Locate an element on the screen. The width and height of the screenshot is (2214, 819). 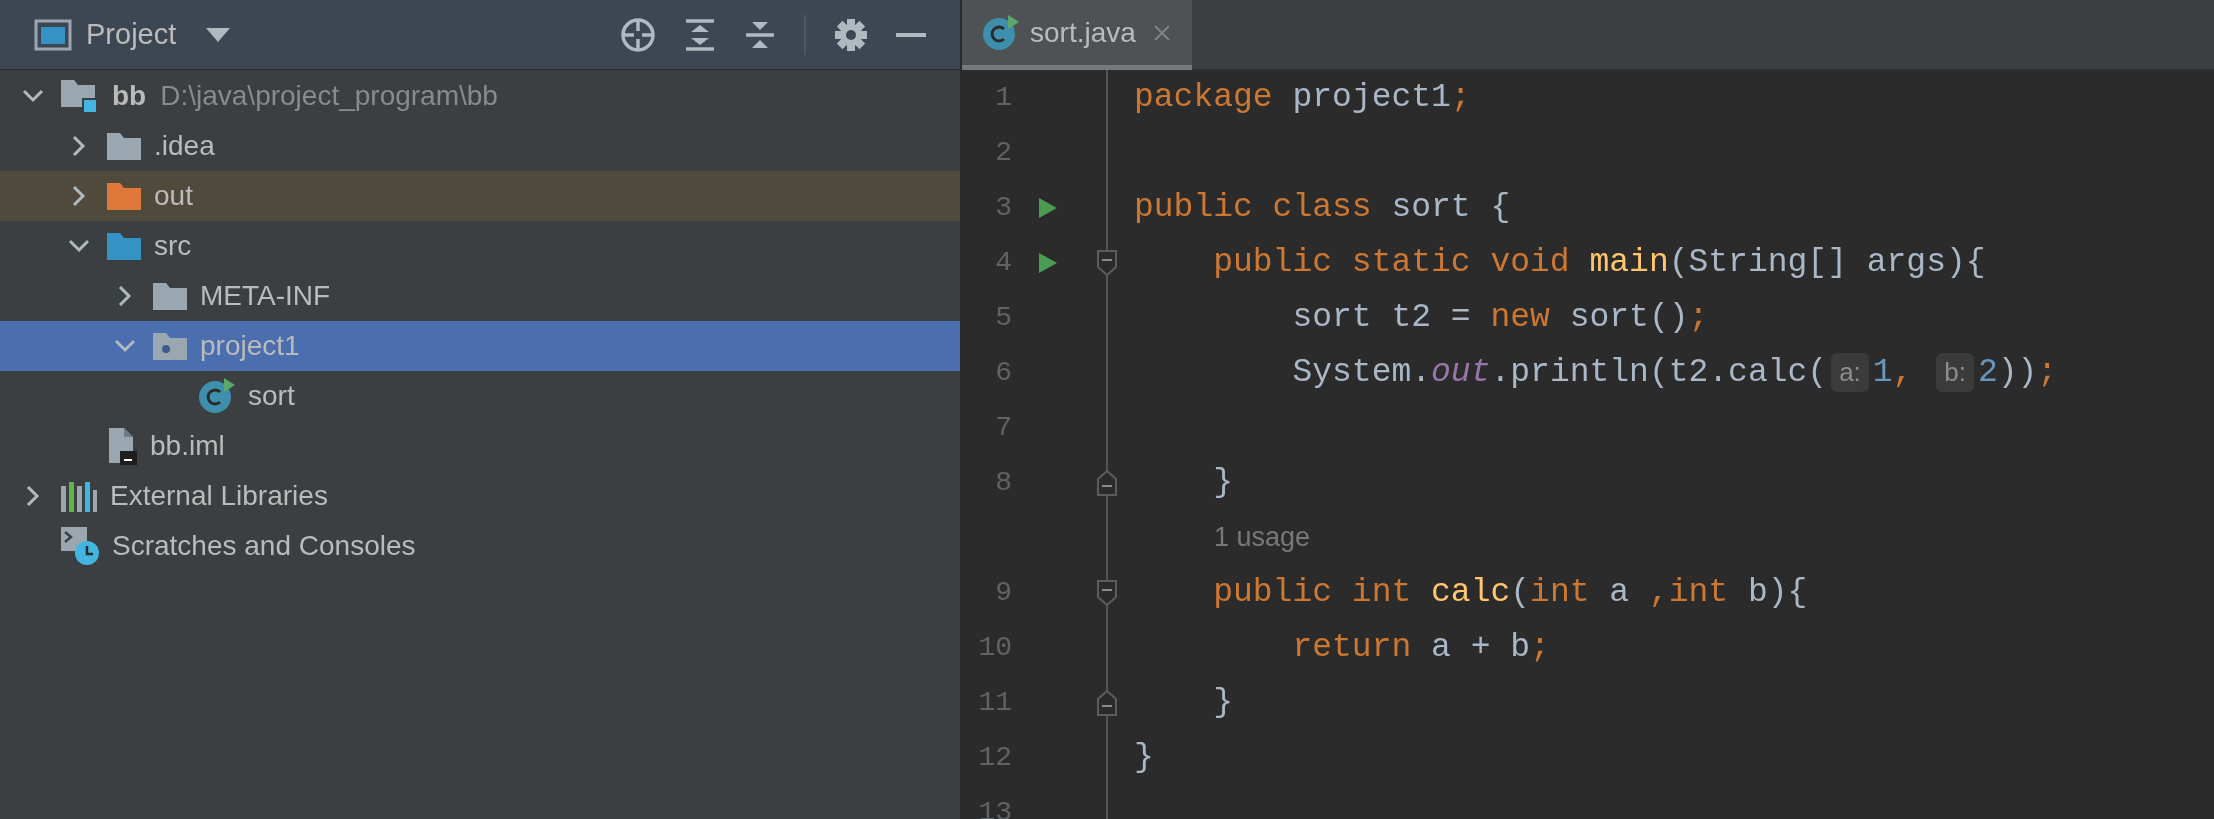
line-number: 13 is located at coordinates (994, 807).